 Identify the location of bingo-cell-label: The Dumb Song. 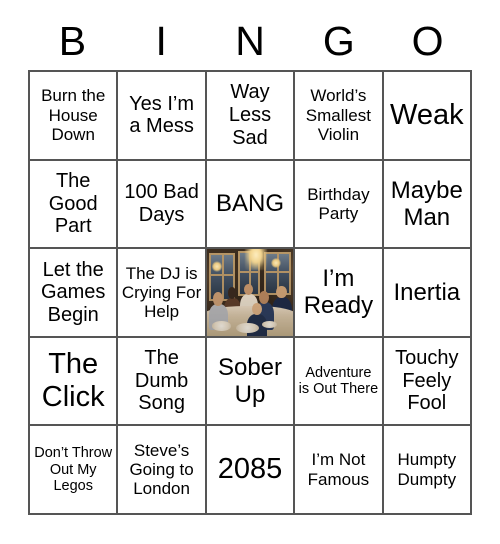
(161, 381).